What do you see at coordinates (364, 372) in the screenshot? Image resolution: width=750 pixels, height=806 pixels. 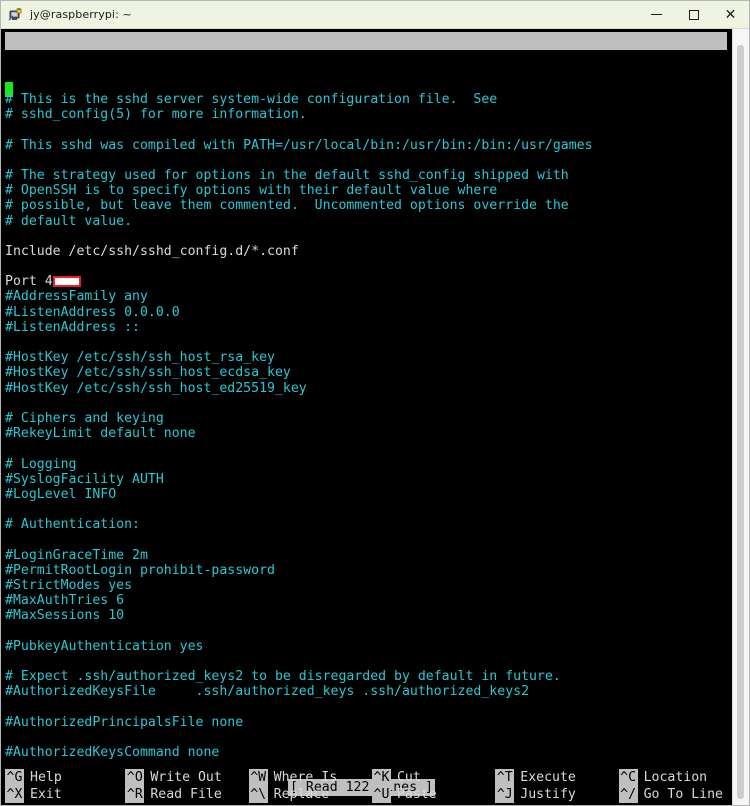 I see `editor-line: #HostKey /etc/ssh/ssh_host_ecdsa_key` at bounding box center [364, 372].